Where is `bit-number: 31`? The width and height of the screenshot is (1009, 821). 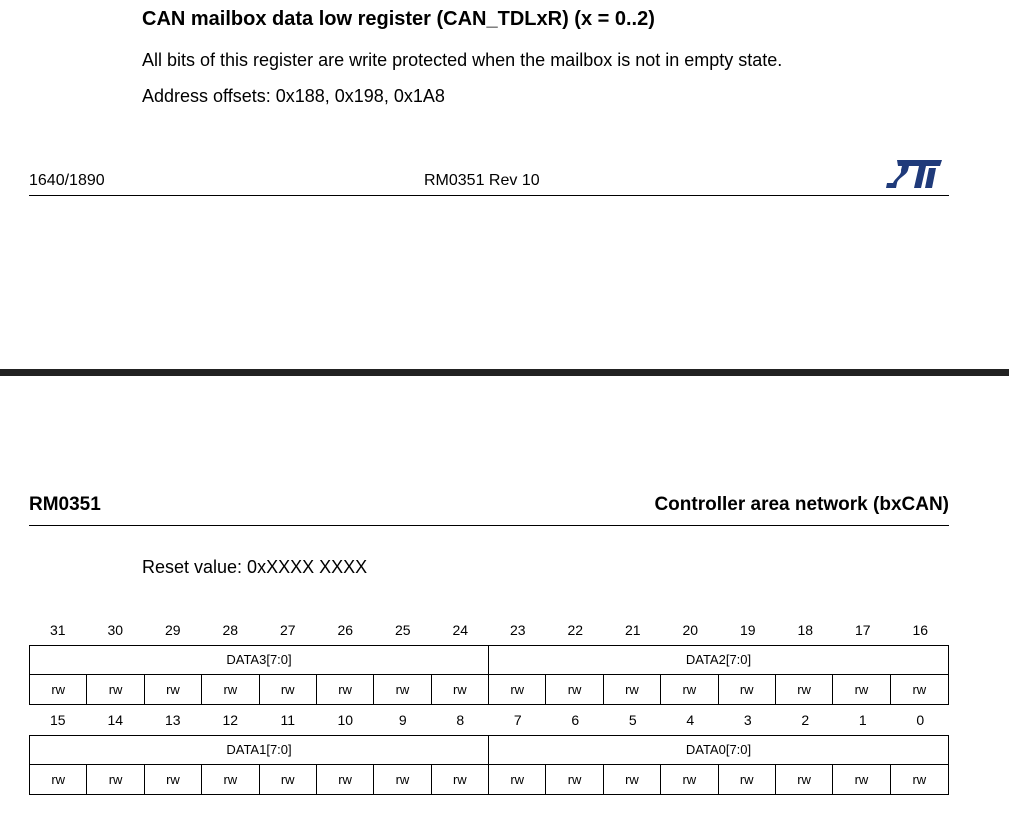
bit-number: 31 is located at coordinates (57, 630).